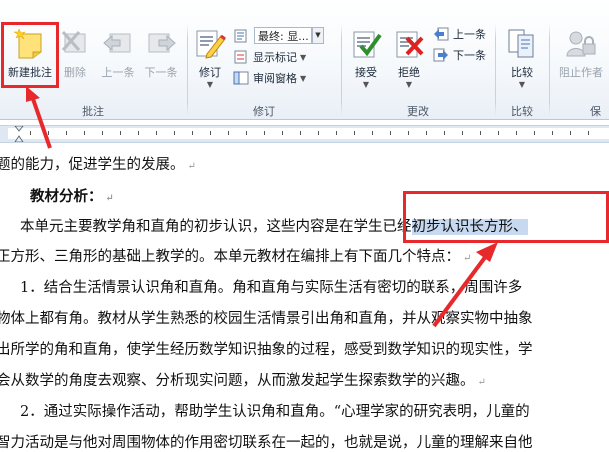 The width and height of the screenshot is (609, 452). Describe the element at coordinates (275, 412) in the screenshot. I see `text-line: 2．通过实际操作活动，帮助学生认识角和直角。“心理学家的研究表明，儿童的` at that location.